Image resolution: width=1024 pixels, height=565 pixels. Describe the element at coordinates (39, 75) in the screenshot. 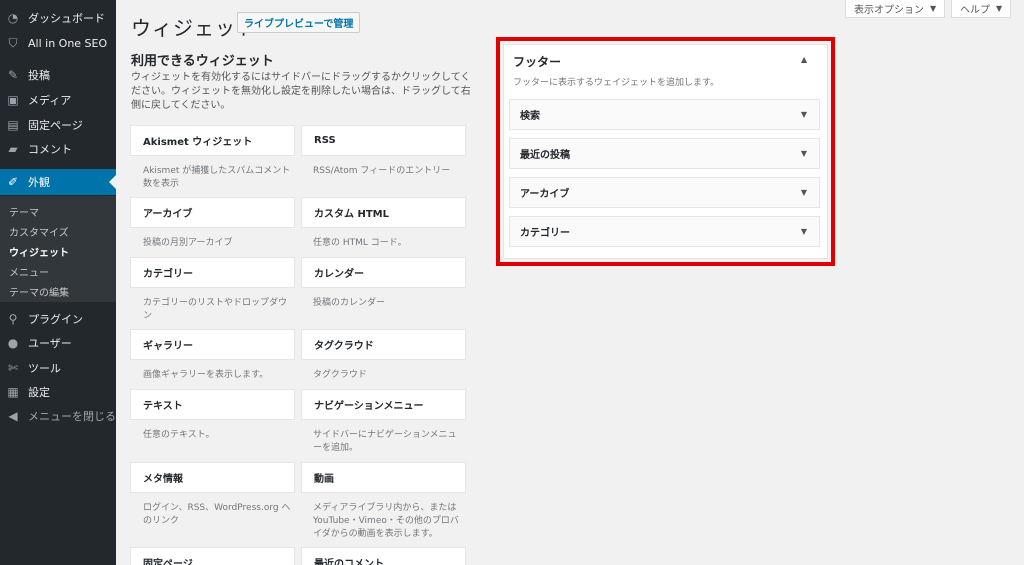

I see `menu-label: 投稿` at that location.